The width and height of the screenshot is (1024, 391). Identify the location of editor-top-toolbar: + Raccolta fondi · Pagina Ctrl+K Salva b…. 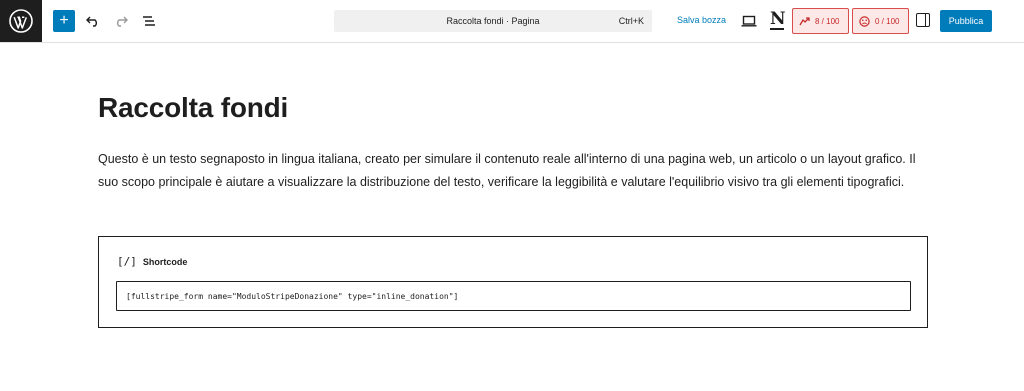
(512, 21).